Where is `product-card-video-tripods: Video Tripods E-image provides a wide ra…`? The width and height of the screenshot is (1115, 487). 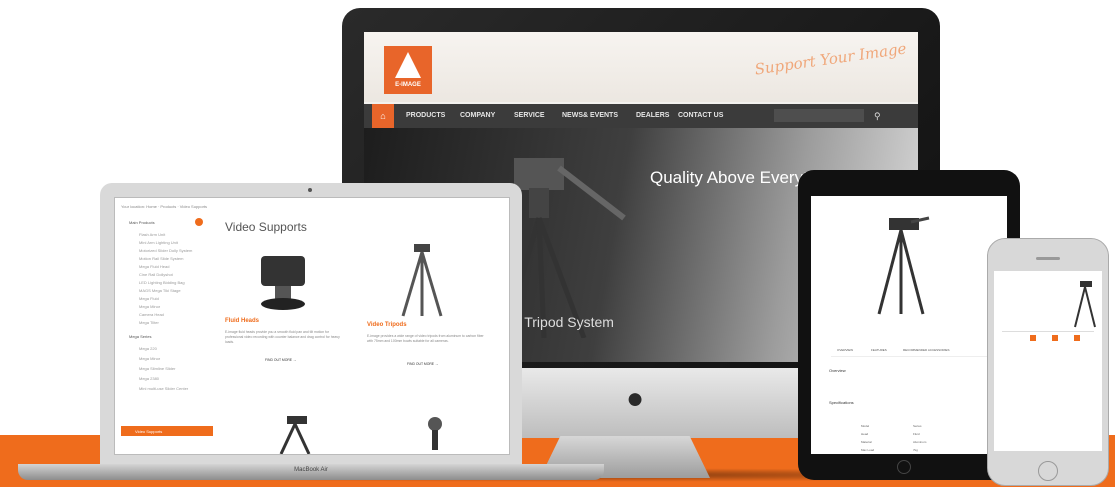
product-card-video-tripods: Video Tripods E-image provides a wide ra… is located at coordinates (427, 317).